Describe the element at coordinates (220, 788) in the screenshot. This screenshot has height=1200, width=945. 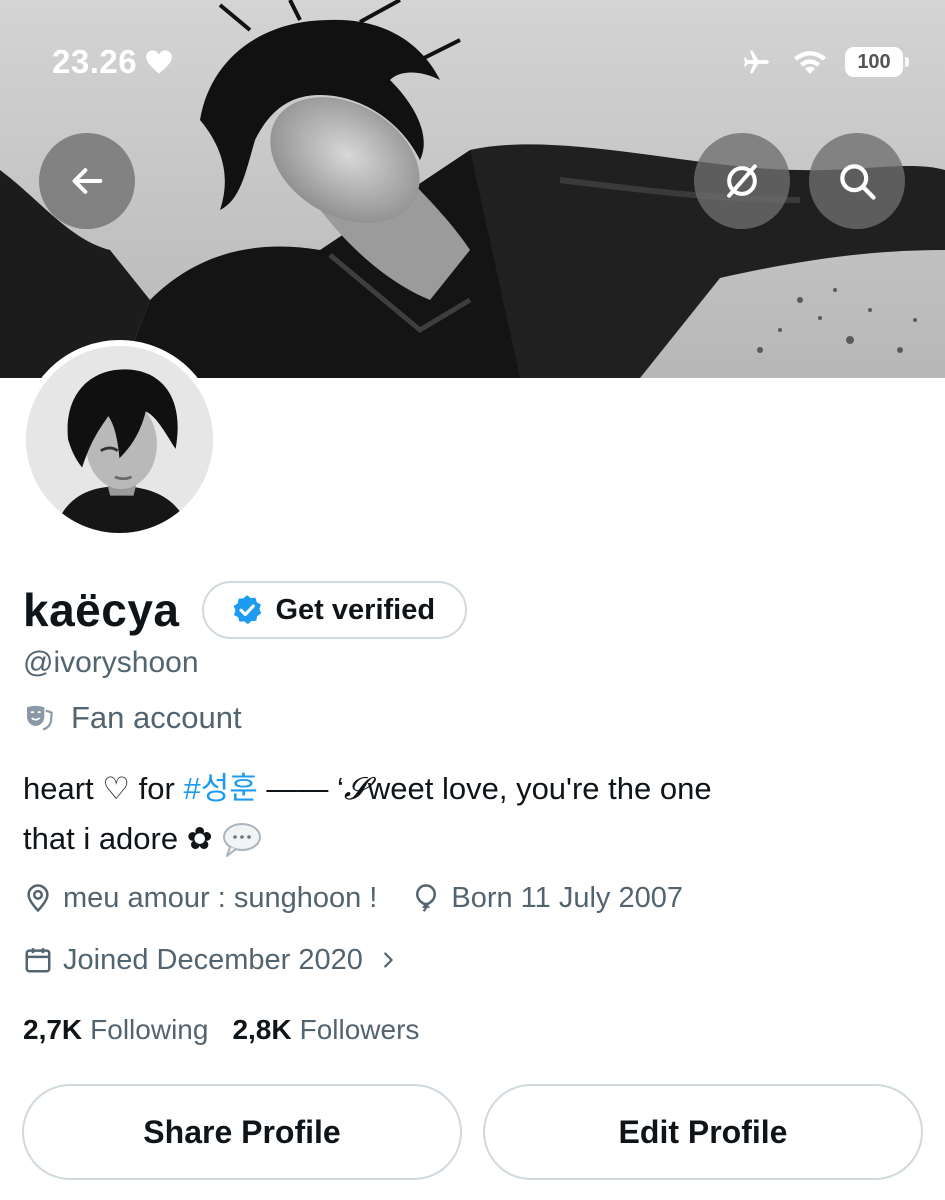
I see `bio-hashtag-link: #성훈` at that location.